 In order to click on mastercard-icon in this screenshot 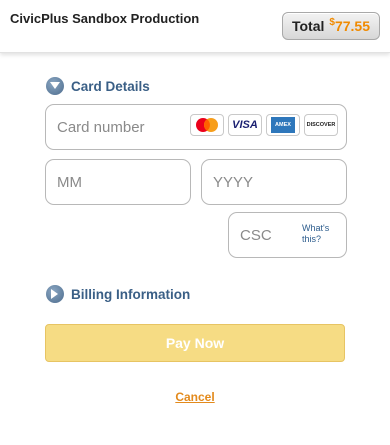, I will do `click(207, 125)`.